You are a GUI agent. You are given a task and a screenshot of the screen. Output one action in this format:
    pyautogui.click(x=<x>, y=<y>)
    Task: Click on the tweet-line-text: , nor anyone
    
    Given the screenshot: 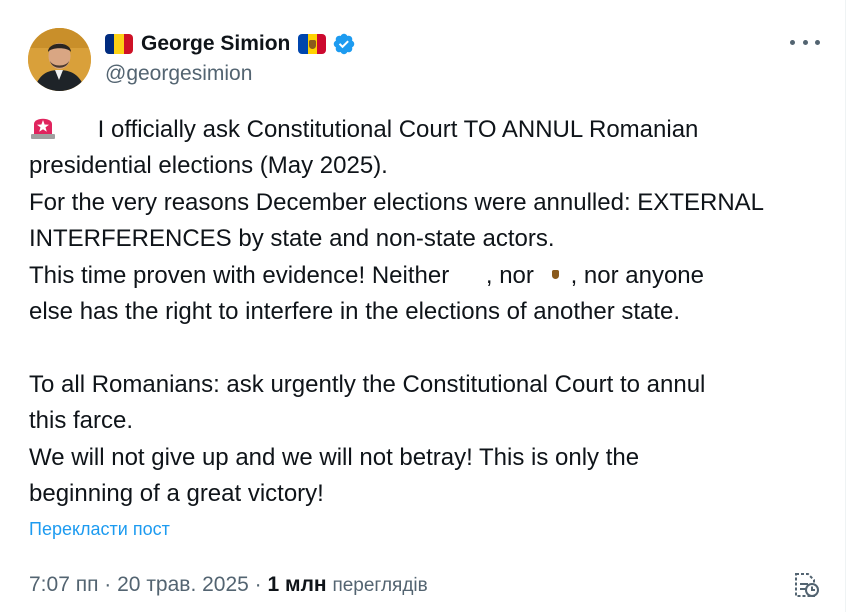 What is the action you would take?
    pyautogui.click(x=637, y=275)
    